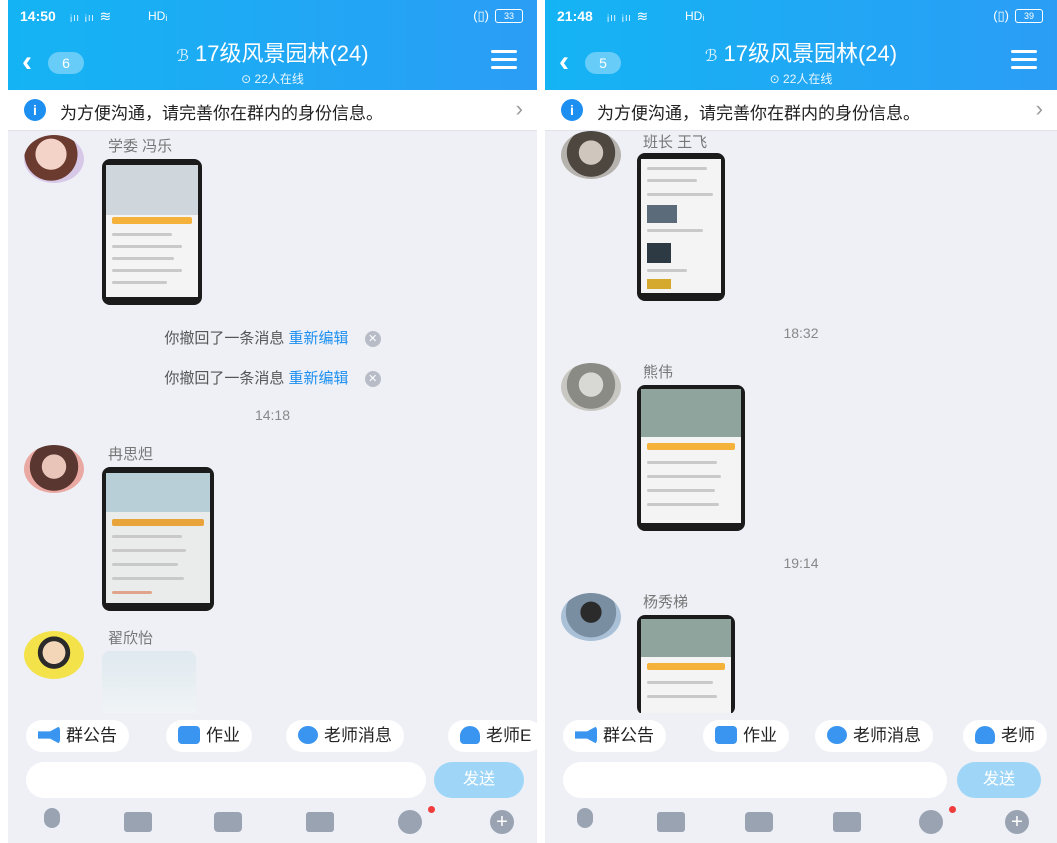 The height and width of the screenshot is (843, 1057). Describe the element at coordinates (952, 809) in the screenshot. I see `new-dot` at that location.